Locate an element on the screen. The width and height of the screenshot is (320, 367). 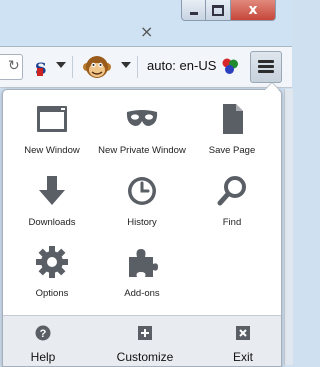
menu-item-label: Options is located at coordinates (52, 293).